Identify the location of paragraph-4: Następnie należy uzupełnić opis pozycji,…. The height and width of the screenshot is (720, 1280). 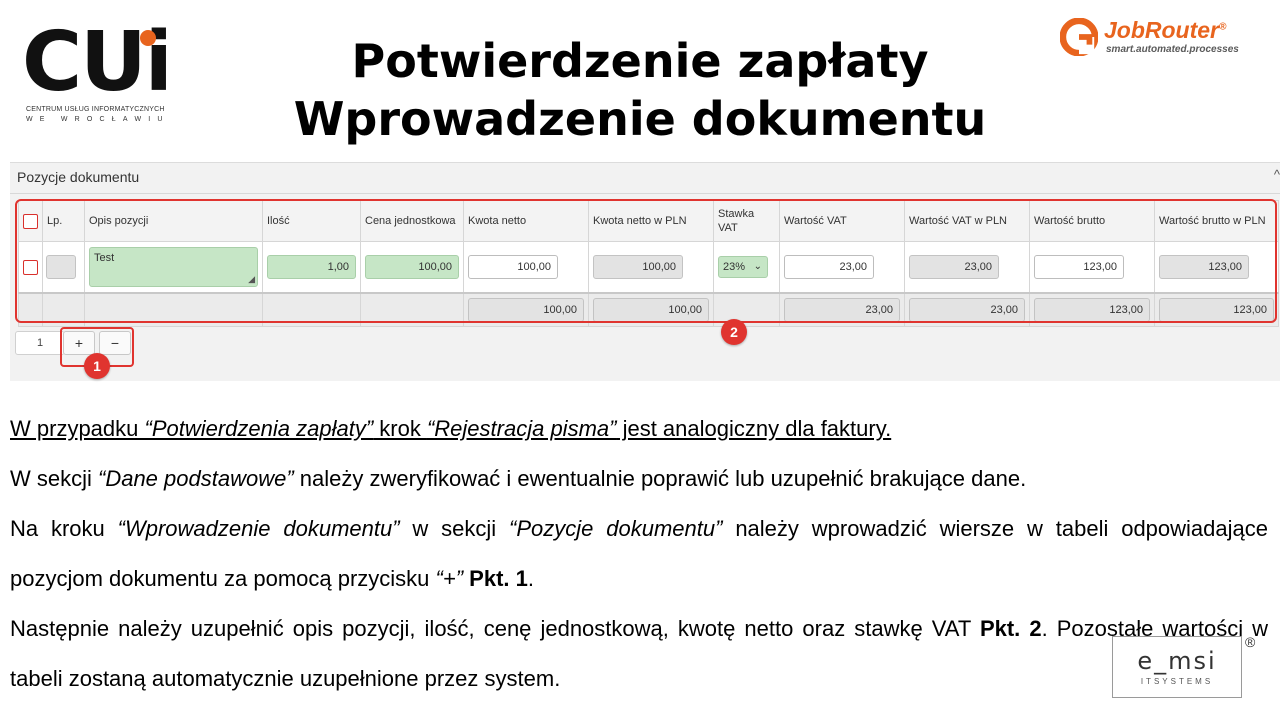
(639, 653).